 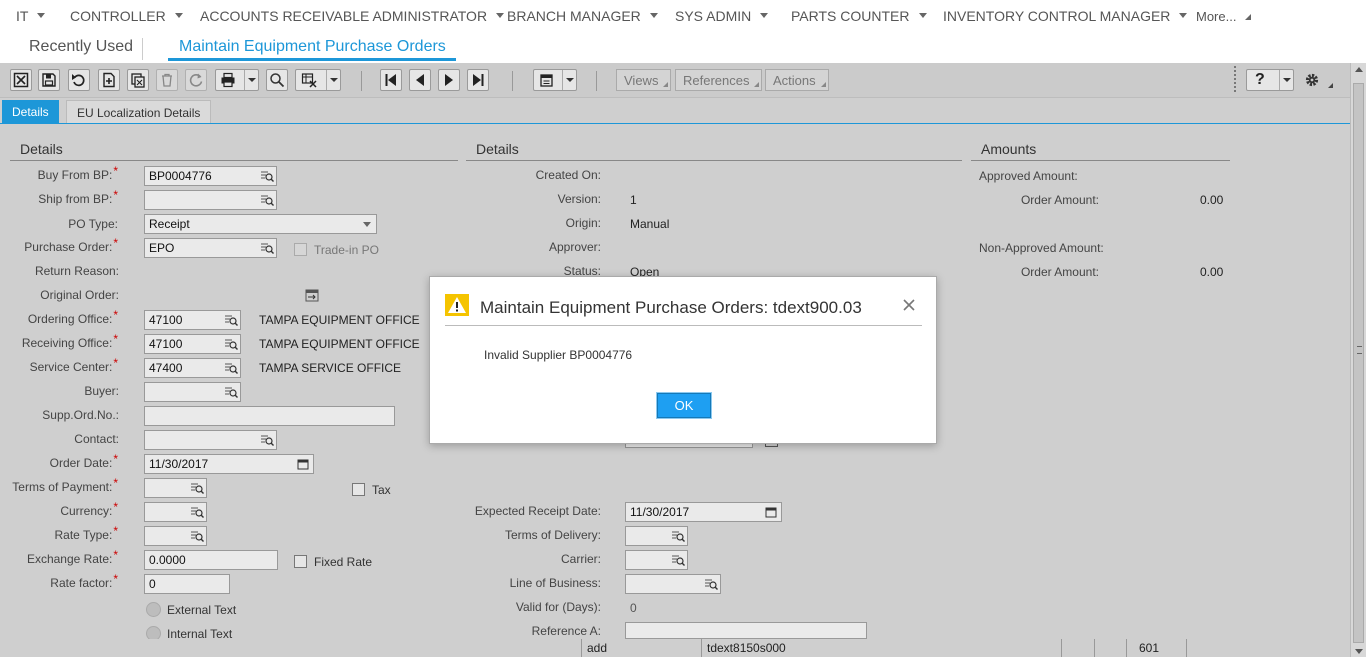 What do you see at coordinates (558, 607) in the screenshot?
I see `valid-for-days-label: Valid for (Days):` at bounding box center [558, 607].